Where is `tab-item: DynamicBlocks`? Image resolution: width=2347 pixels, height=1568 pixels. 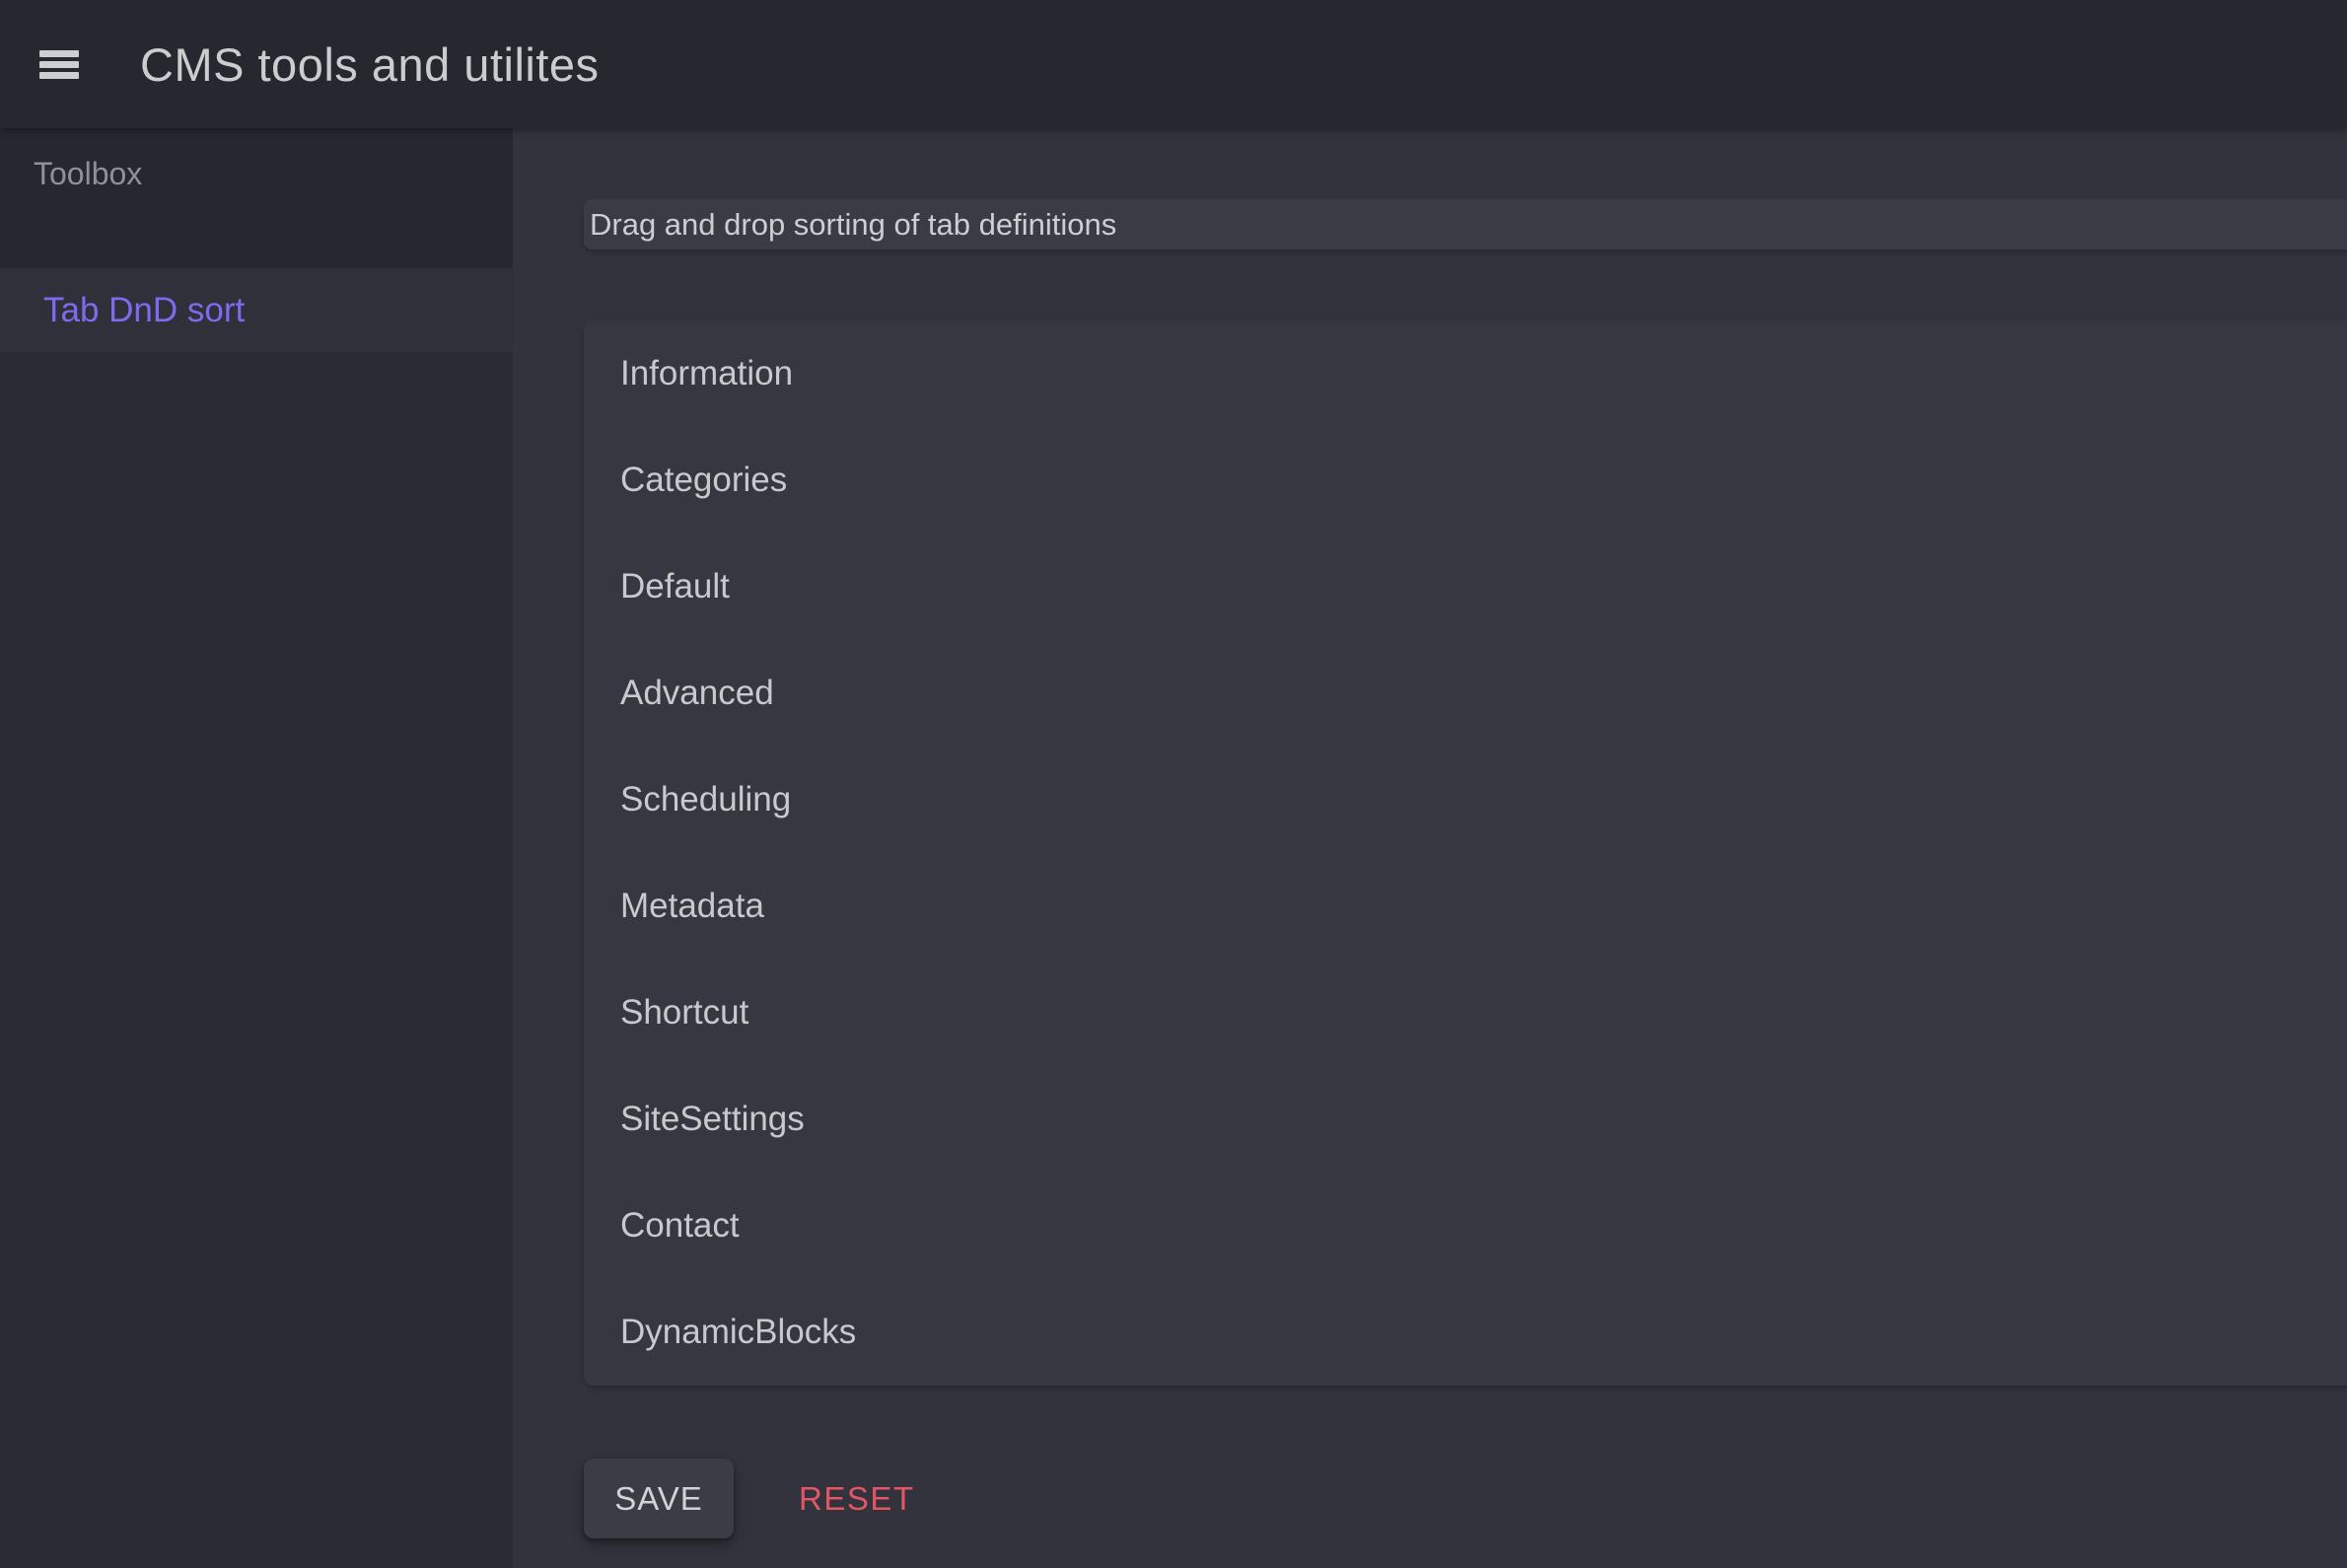
tab-item: DynamicBlocks is located at coordinates (1465, 1332).